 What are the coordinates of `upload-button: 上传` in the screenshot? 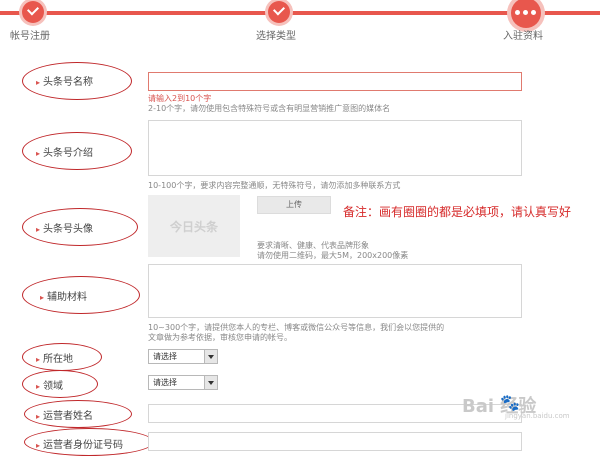 It's located at (294, 205).